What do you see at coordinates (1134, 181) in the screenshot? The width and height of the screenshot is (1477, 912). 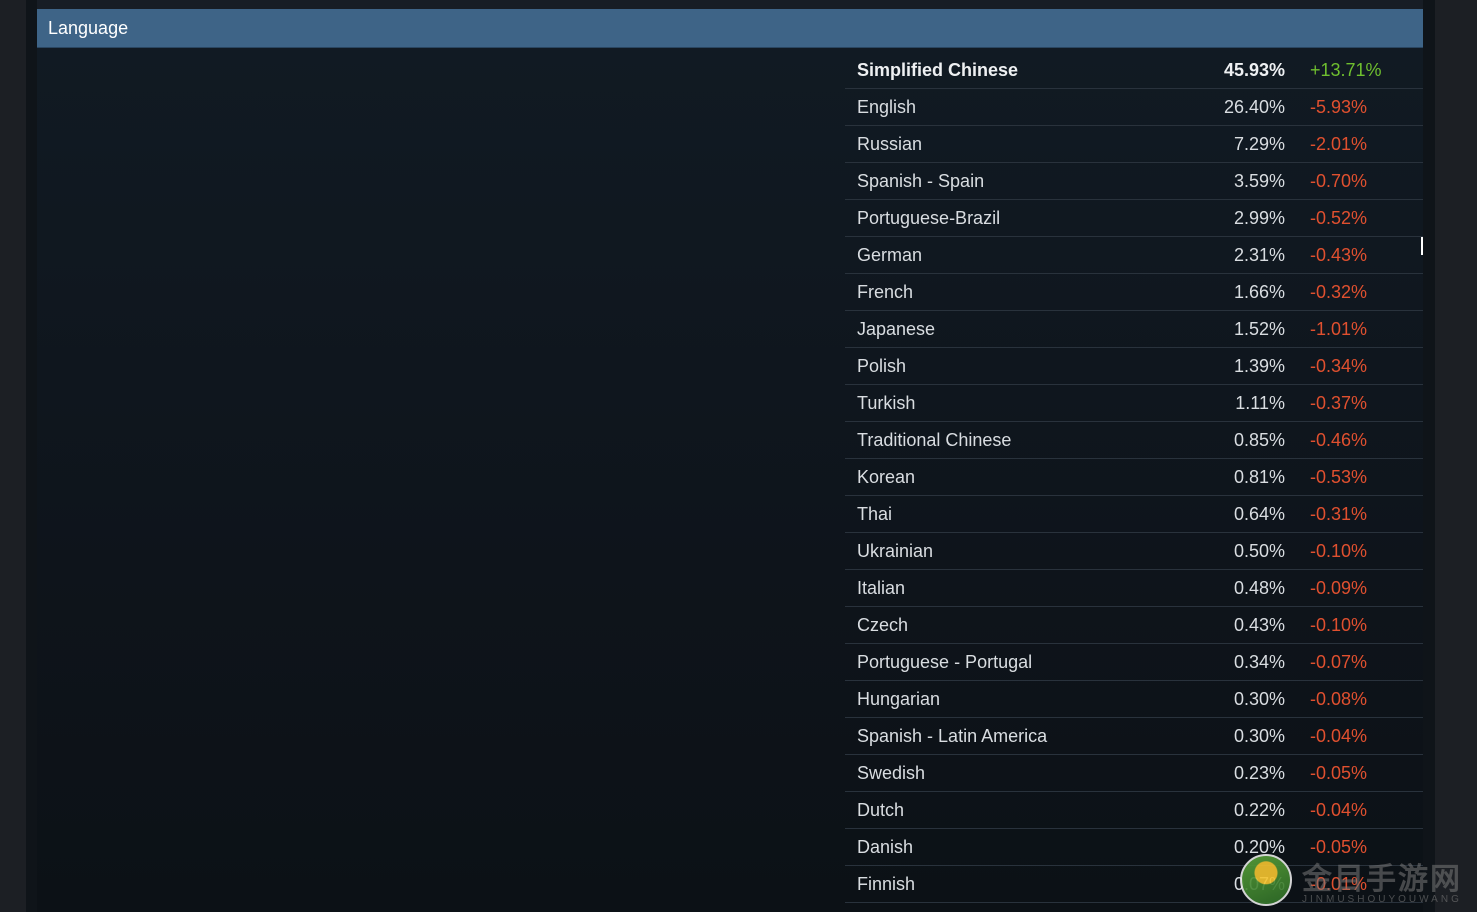 I see `language-row: Spanish - Spain 3.59% -0.70%` at bounding box center [1134, 181].